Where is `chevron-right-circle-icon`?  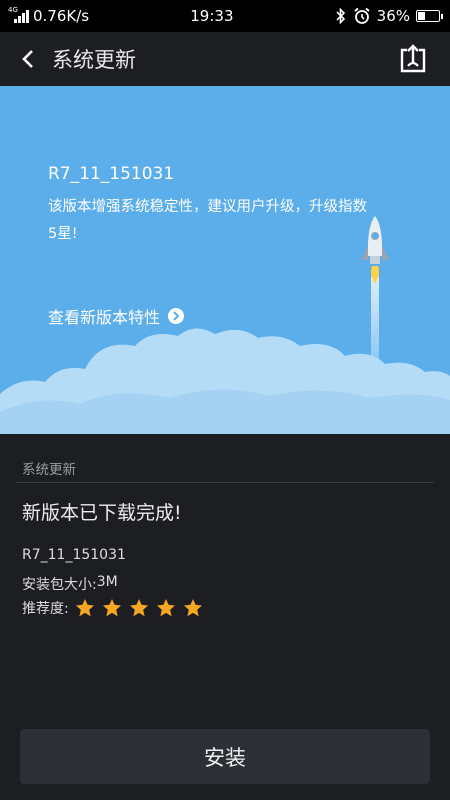 chevron-right-circle-icon is located at coordinates (176, 316).